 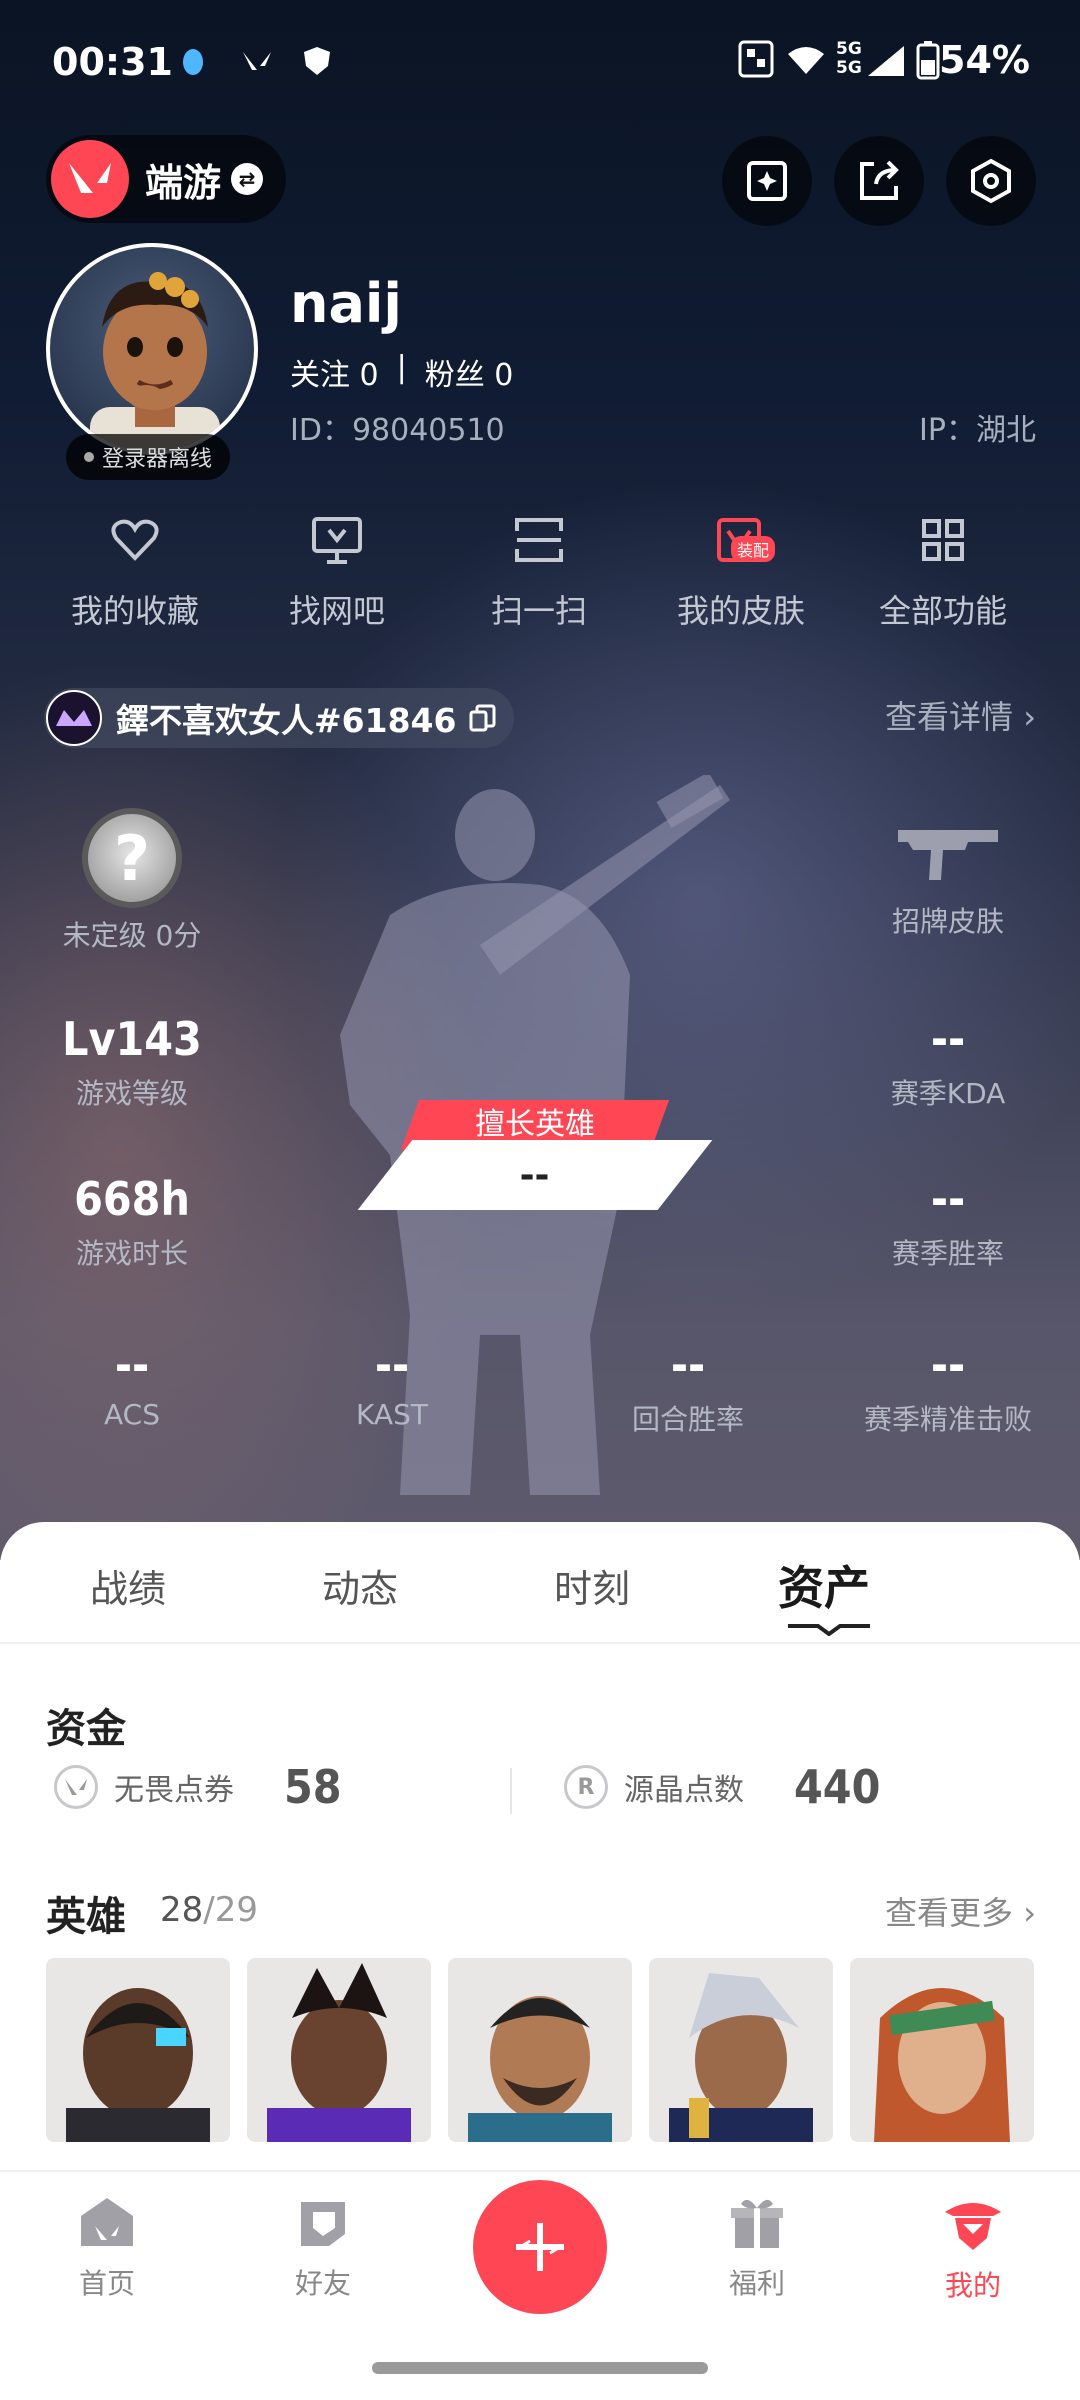 What do you see at coordinates (977, 430) in the screenshot?
I see `ip-location: IP：湖北` at bounding box center [977, 430].